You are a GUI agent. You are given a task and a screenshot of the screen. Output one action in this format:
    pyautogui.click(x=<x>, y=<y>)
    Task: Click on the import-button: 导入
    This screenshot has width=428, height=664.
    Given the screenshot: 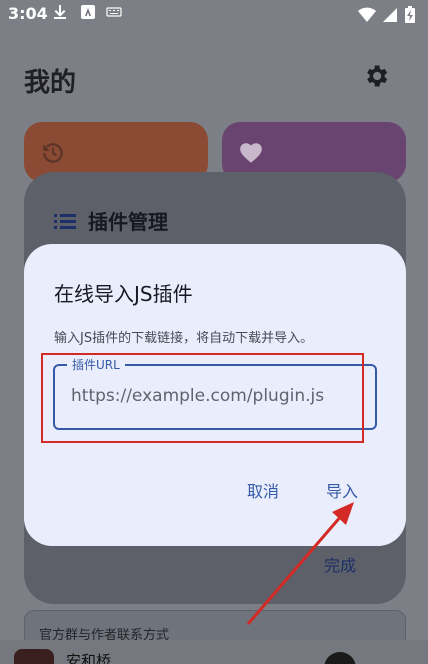 What is the action you would take?
    pyautogui.click(x=342, y=490)
    